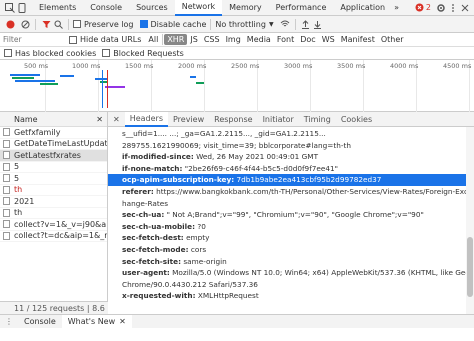 This screenshot has width=474, height=341. Describe the element at coordinates (25, 24) in the screenshot. I see `clear-icon` at that location.